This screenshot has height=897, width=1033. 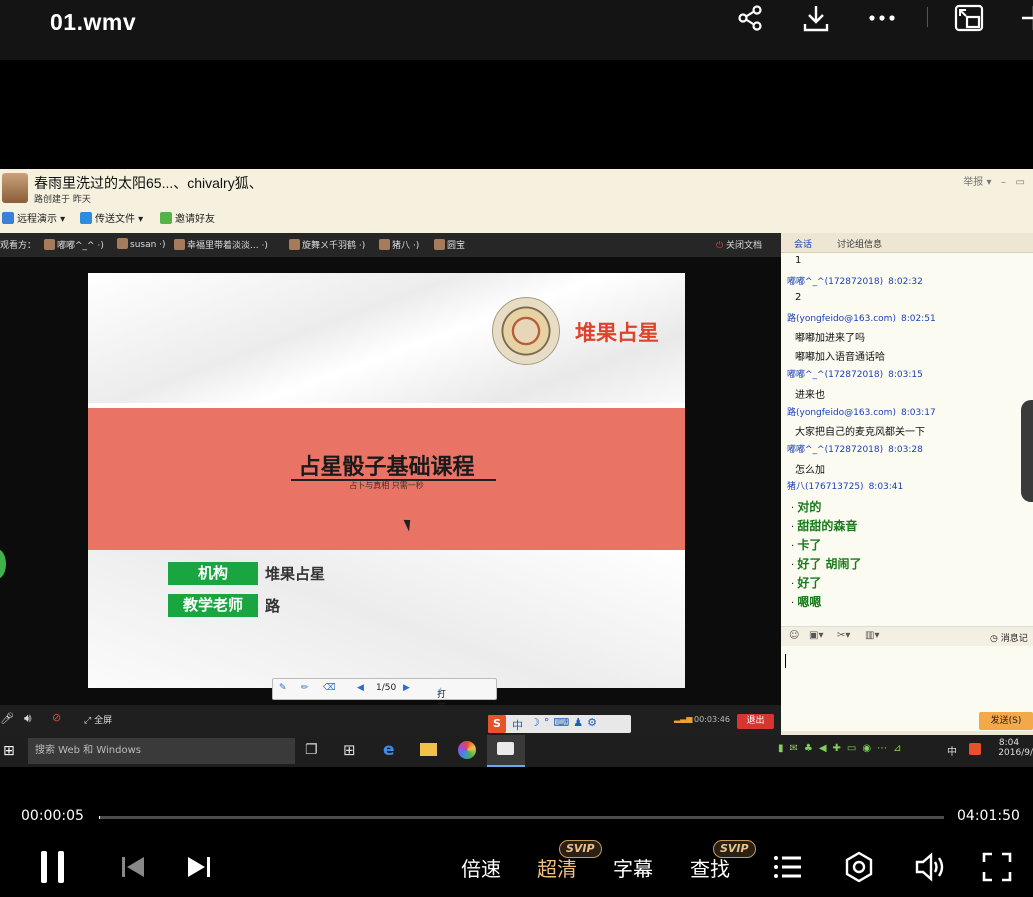 What do you see at coordinates (74, 244) in the screenshot?
I see `viewer-item: 嘟嘟^_^ ·)` at bounding box center [74, 244].